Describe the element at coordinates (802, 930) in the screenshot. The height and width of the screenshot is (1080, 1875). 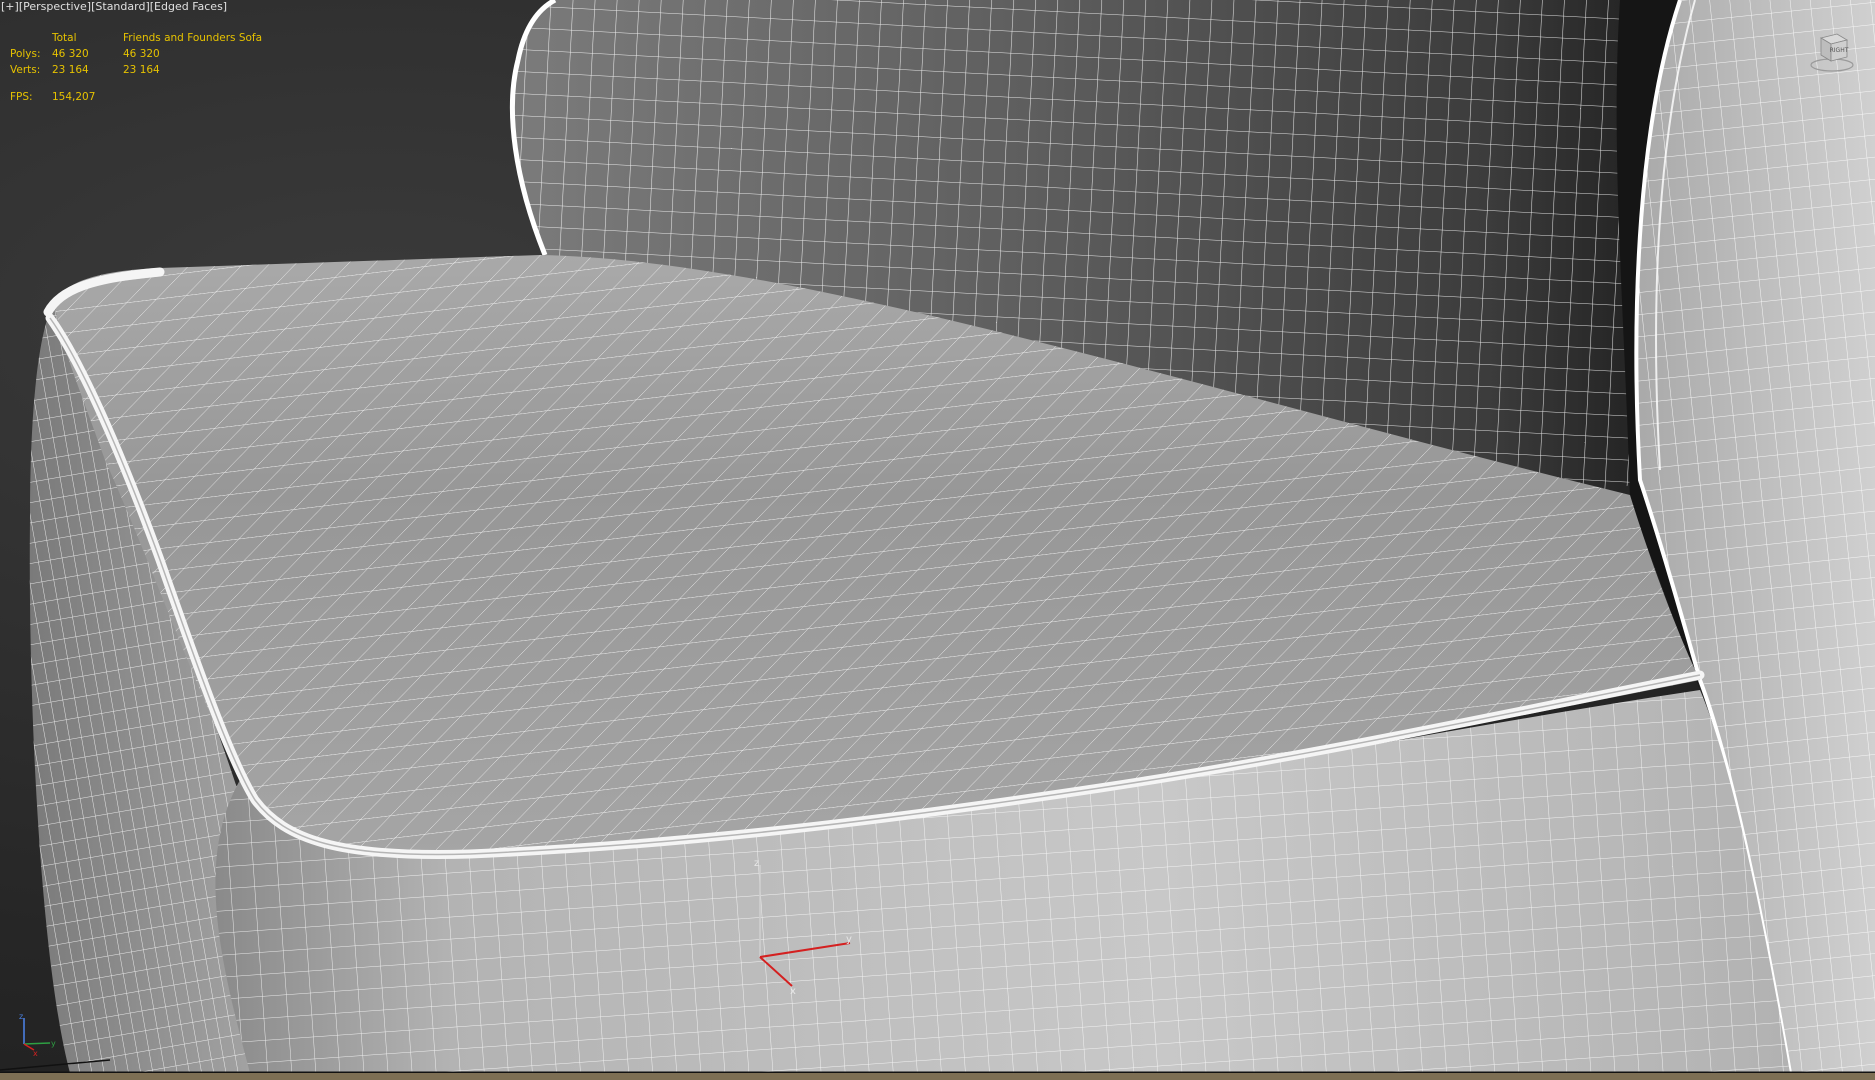
I see `transform-gizmo: z y x` at that location.